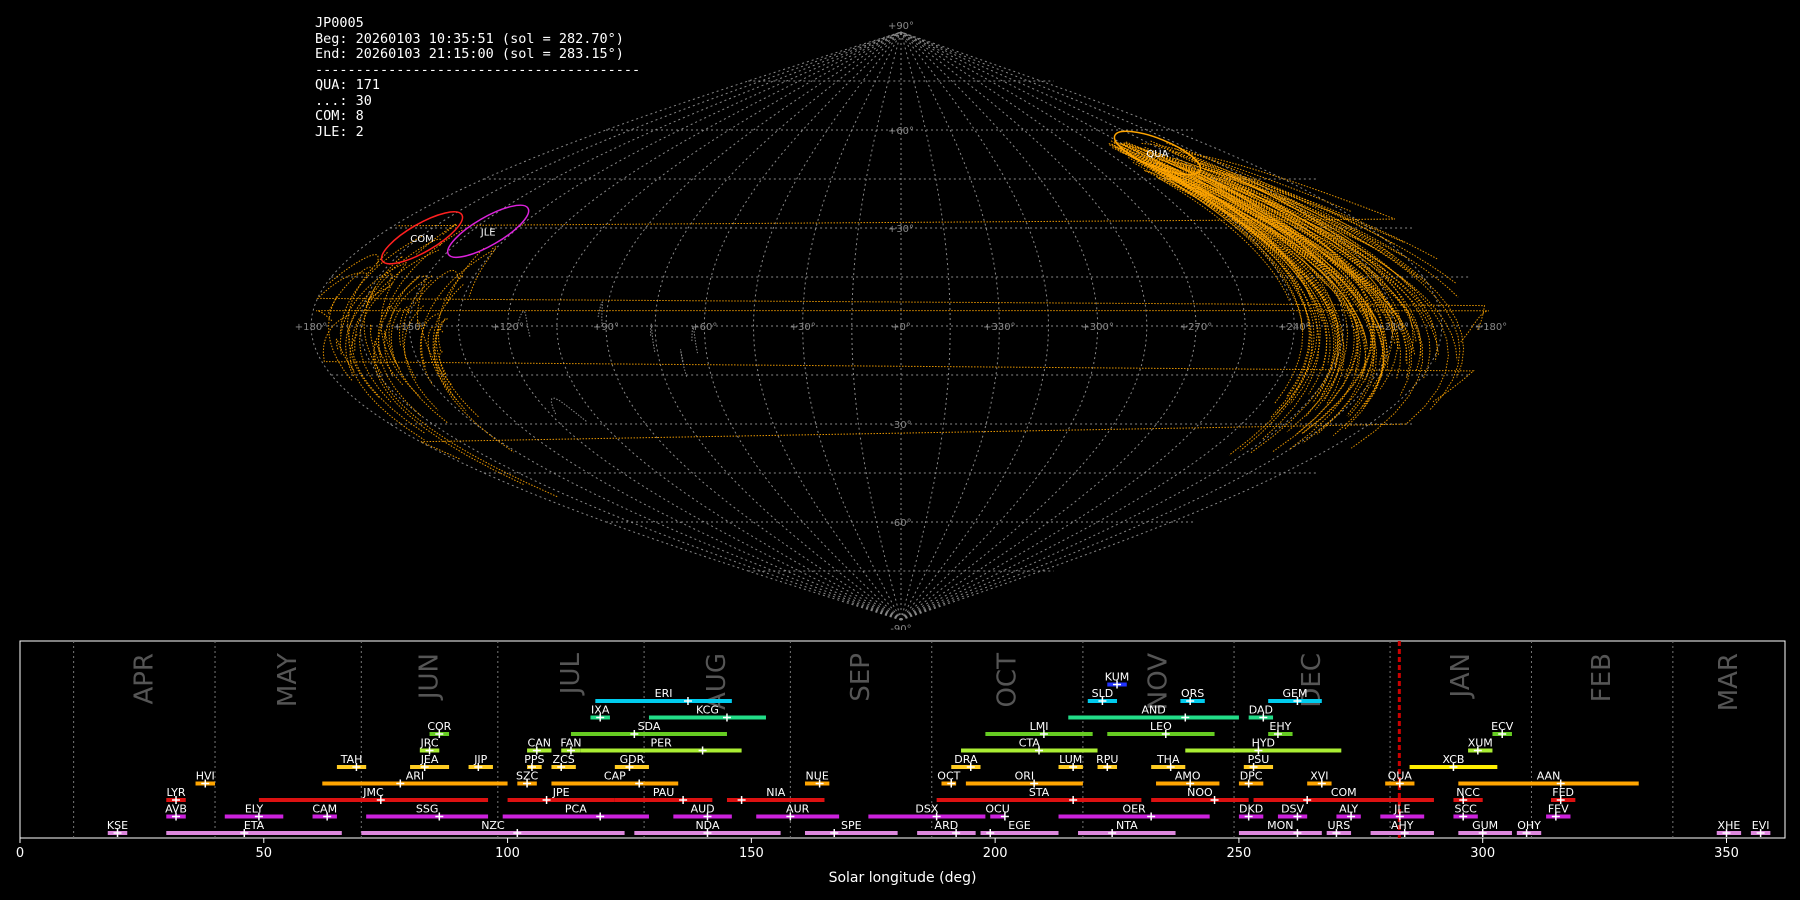 Image resolution: width=1800 pixels, height=900 pixels. Describe the element at coordinates (1039, 792) in the screenshot. I see `shower-label: STA` at that location.